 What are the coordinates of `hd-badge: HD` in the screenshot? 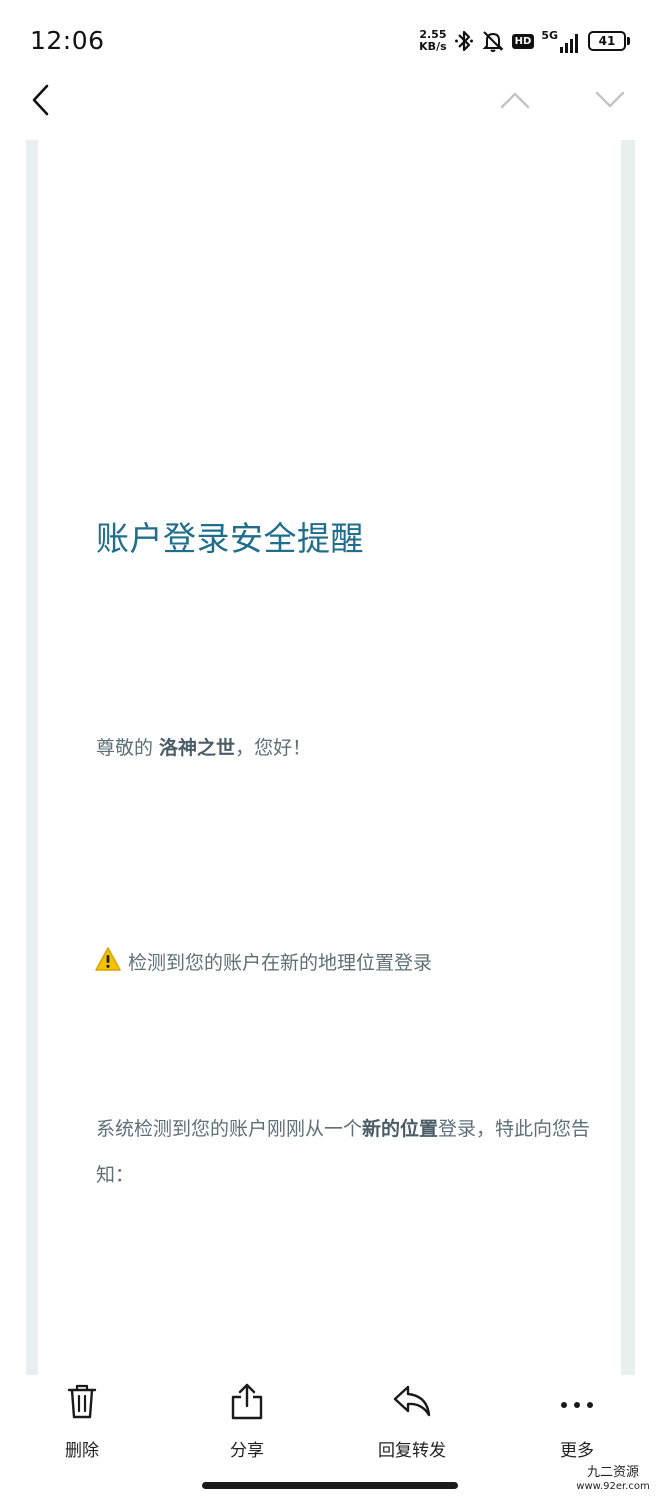 It's located at (523, 41).